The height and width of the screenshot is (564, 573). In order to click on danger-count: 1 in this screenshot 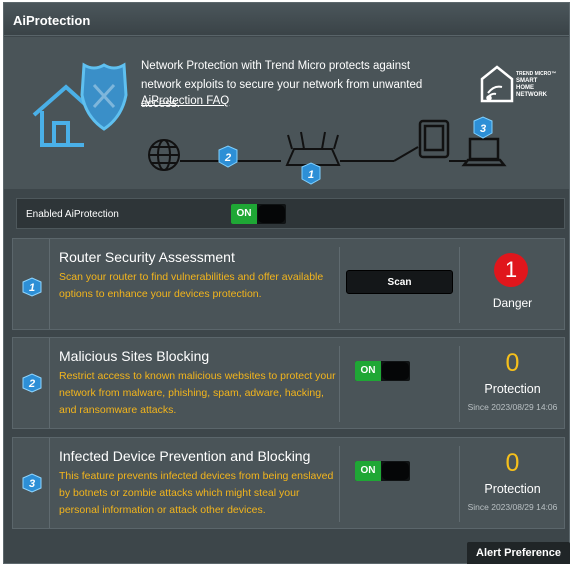, I will do `click(511, 270)`.